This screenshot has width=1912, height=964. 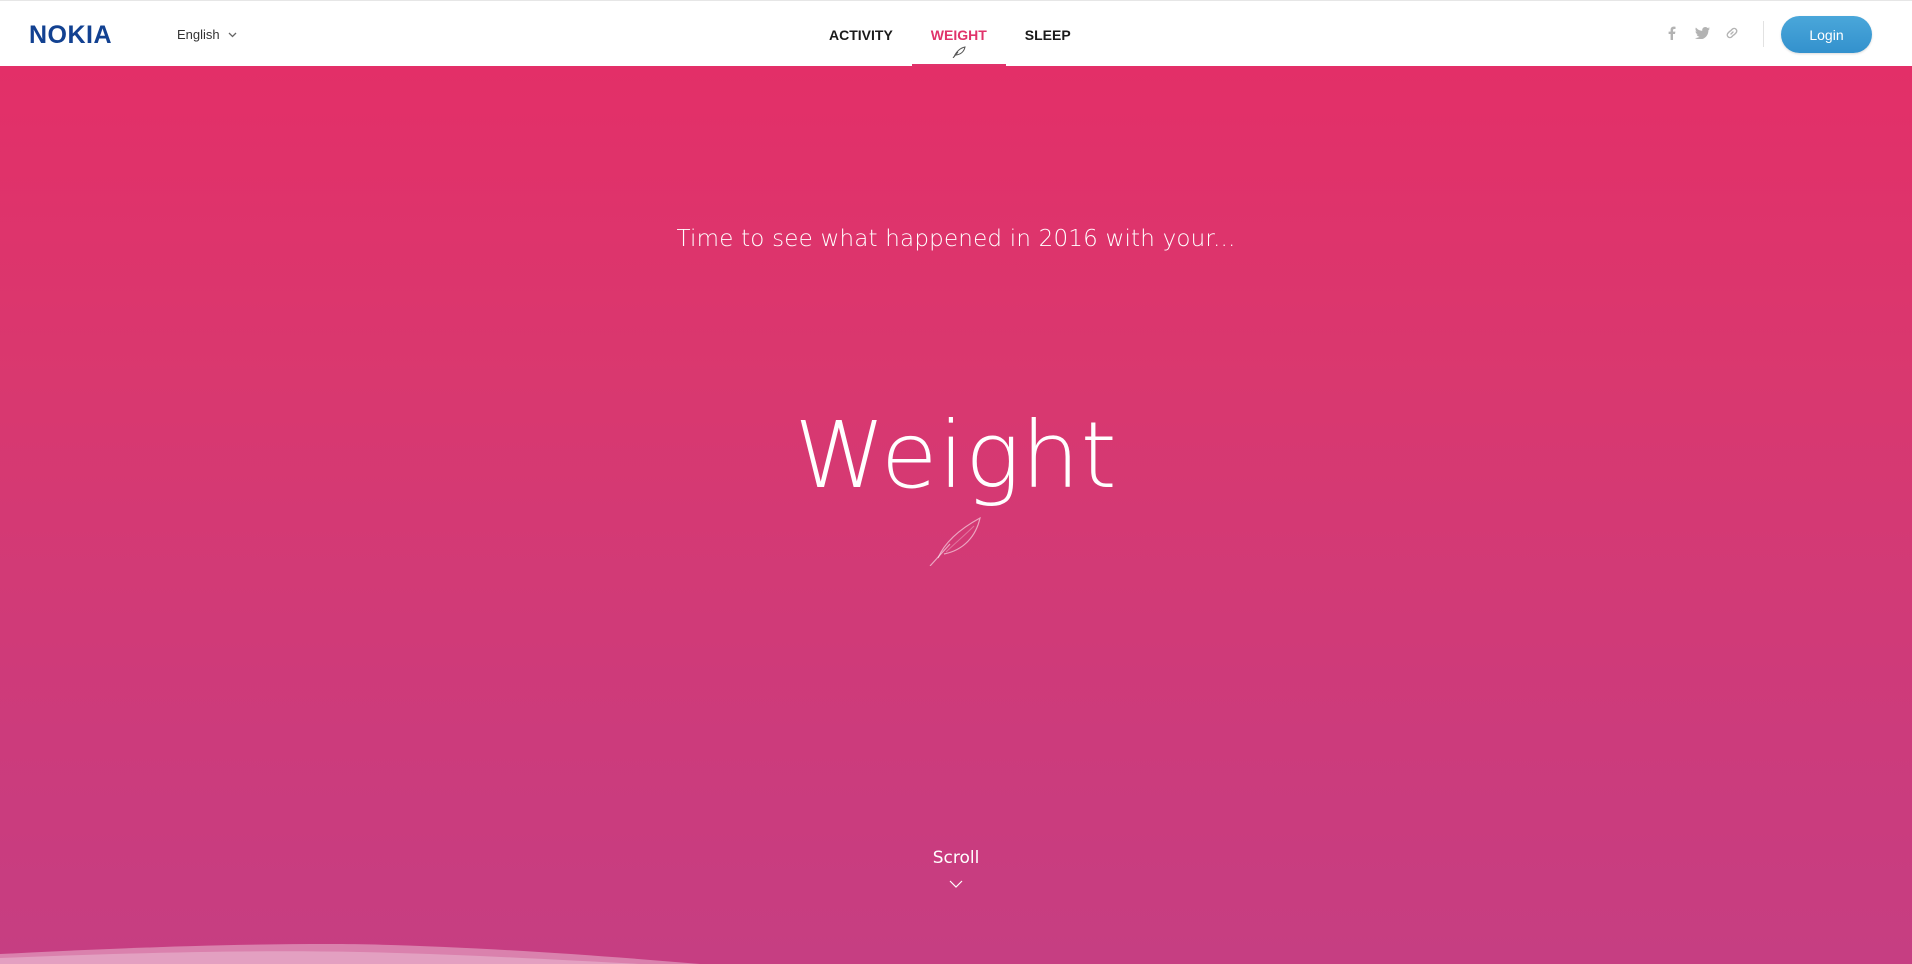 I want to click on tab-sleep: SLEEP, so click(x=1048, y=34).